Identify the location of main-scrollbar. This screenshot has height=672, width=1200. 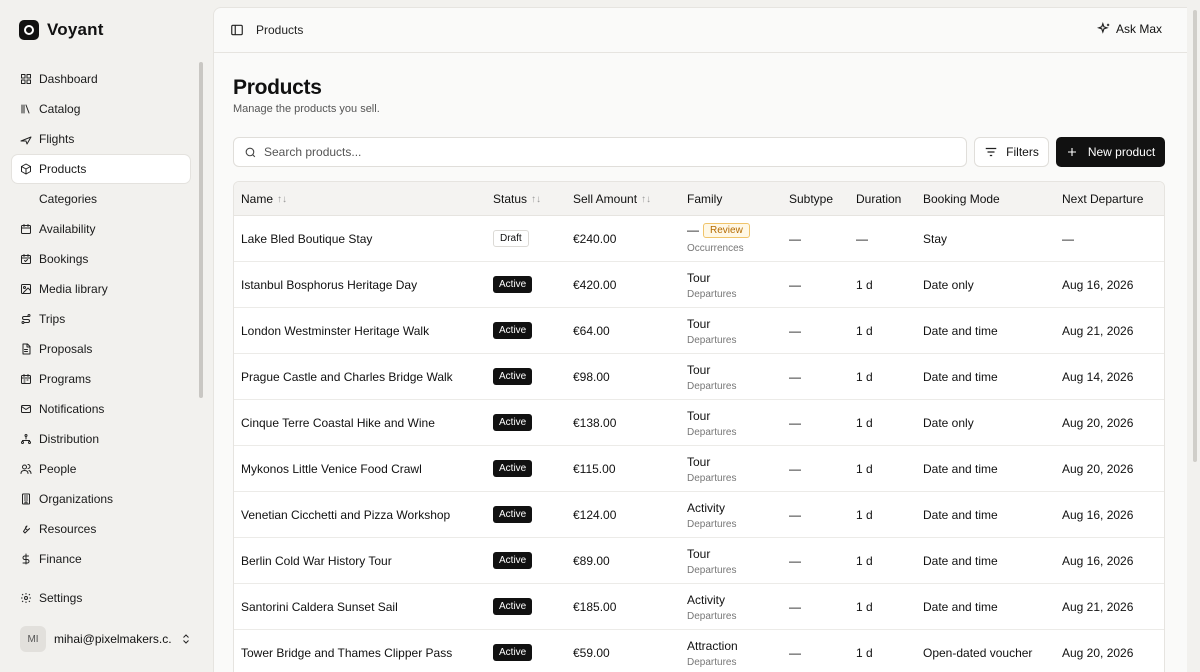
(1195, 236).